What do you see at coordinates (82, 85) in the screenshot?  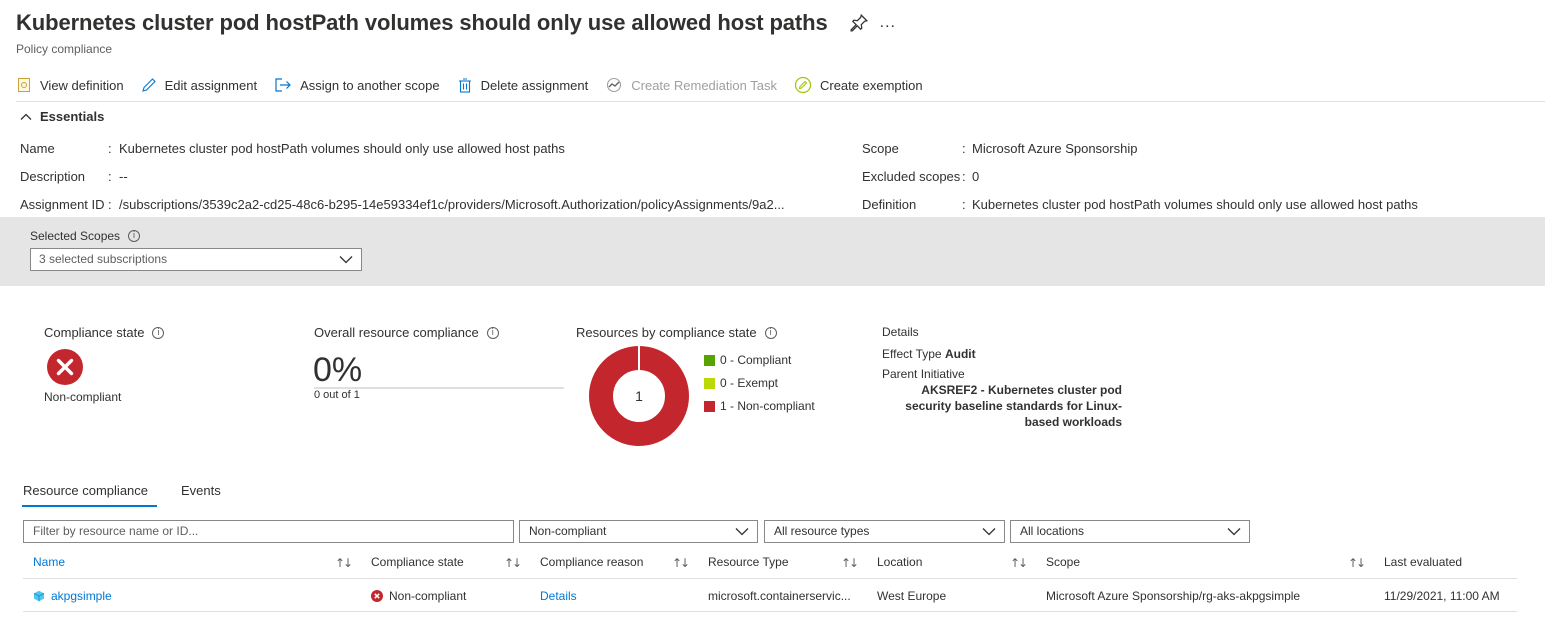 I see `view-definition-label: View definition` at bounding box center [82, 85].